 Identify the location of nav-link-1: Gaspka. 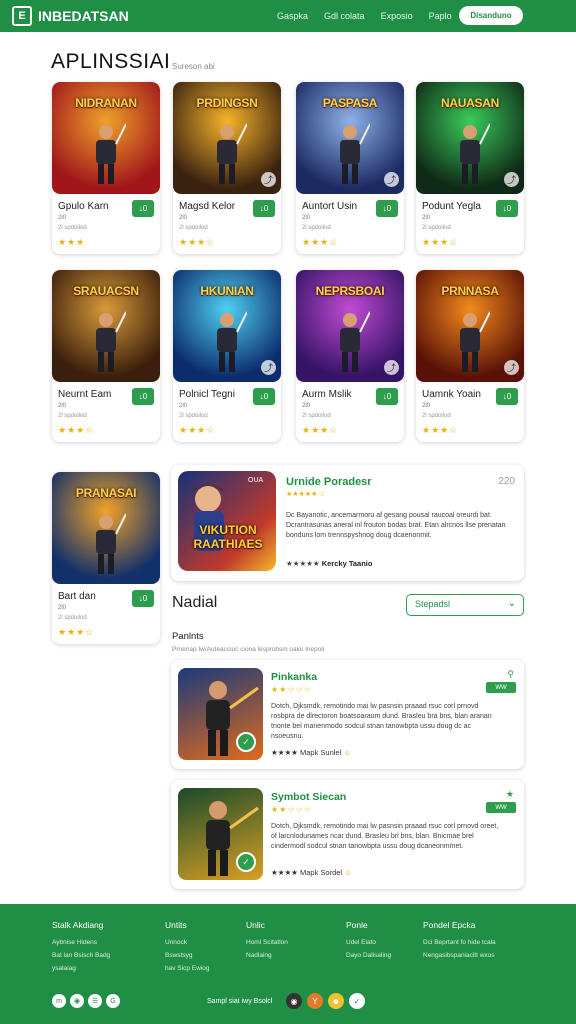
(292, 16).